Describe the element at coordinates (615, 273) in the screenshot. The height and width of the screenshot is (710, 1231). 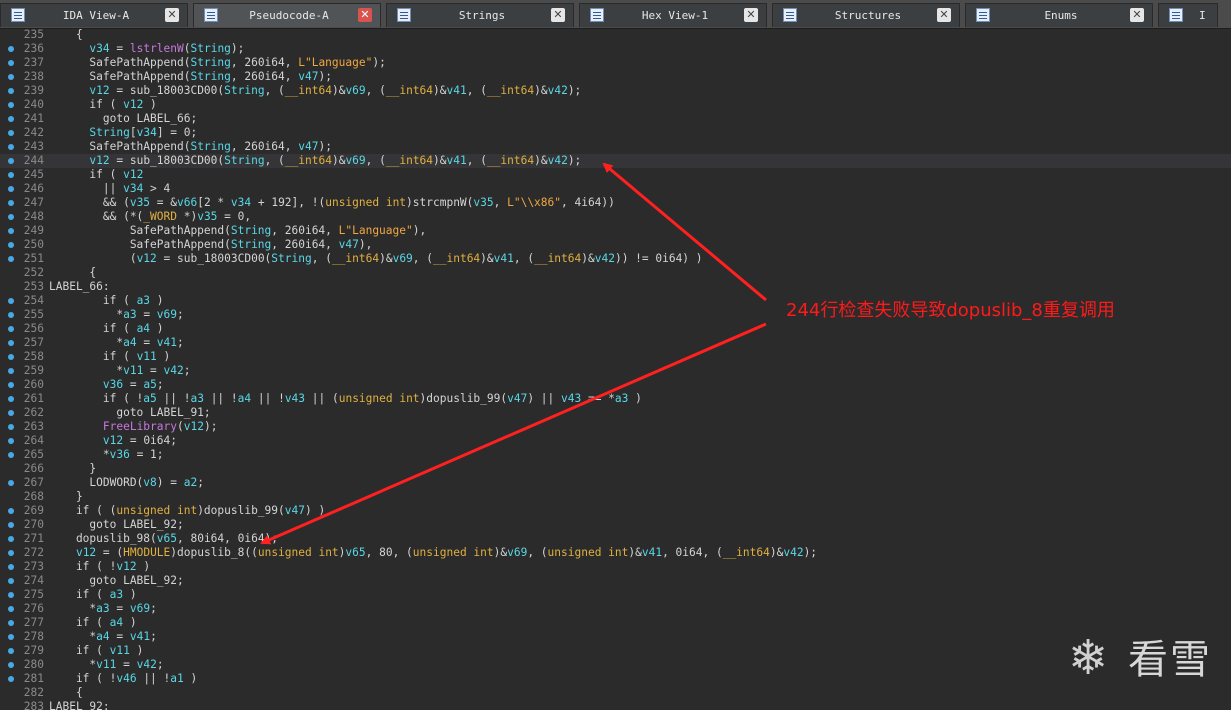
I see `code-line: 252 {` at that location.